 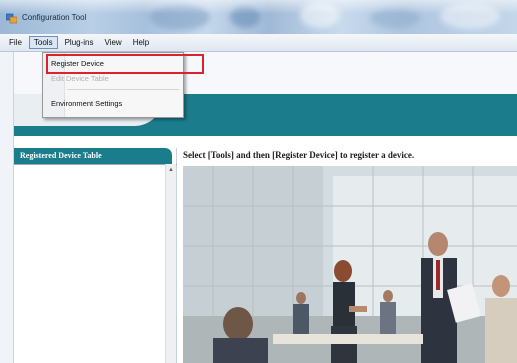 I want to click on menu-help: Help, so click(x=141, y=42).